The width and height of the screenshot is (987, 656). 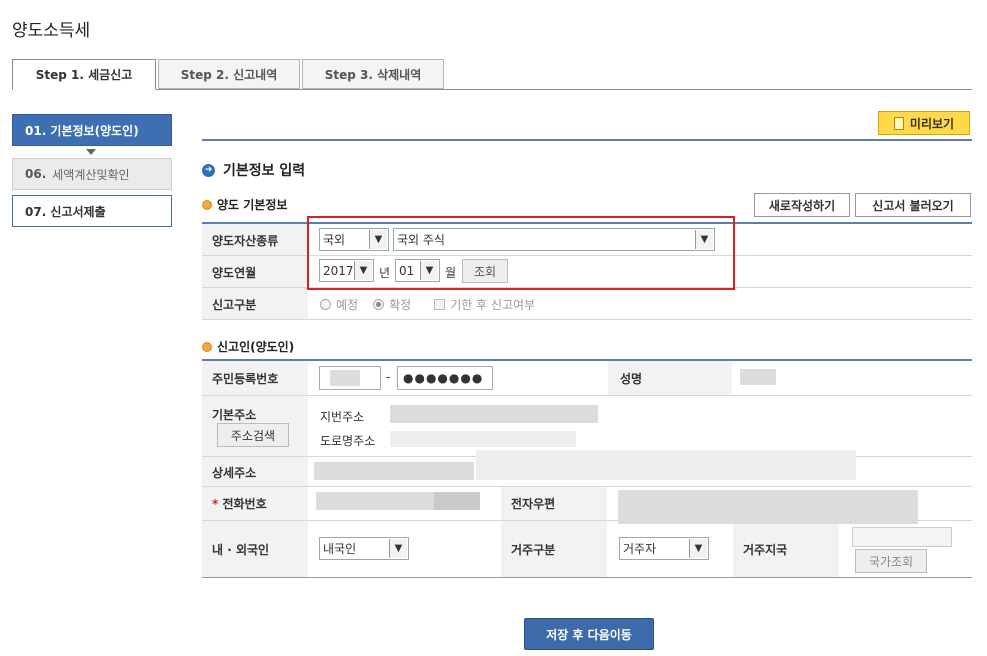 What do you see at coordinates (388, 377) in the screenshot?
I see `rrn-dash: -` at bounding box center [388, 377].